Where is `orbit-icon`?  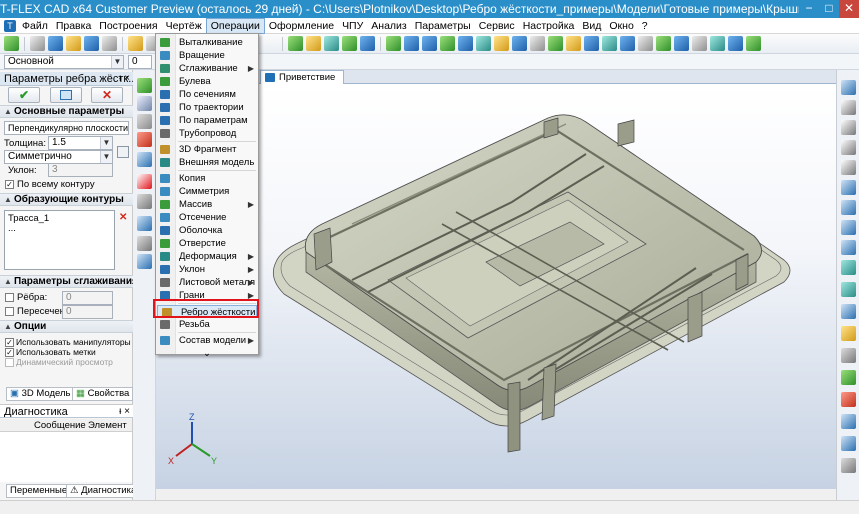 orbit-icon is located at coordinates (848, 207).